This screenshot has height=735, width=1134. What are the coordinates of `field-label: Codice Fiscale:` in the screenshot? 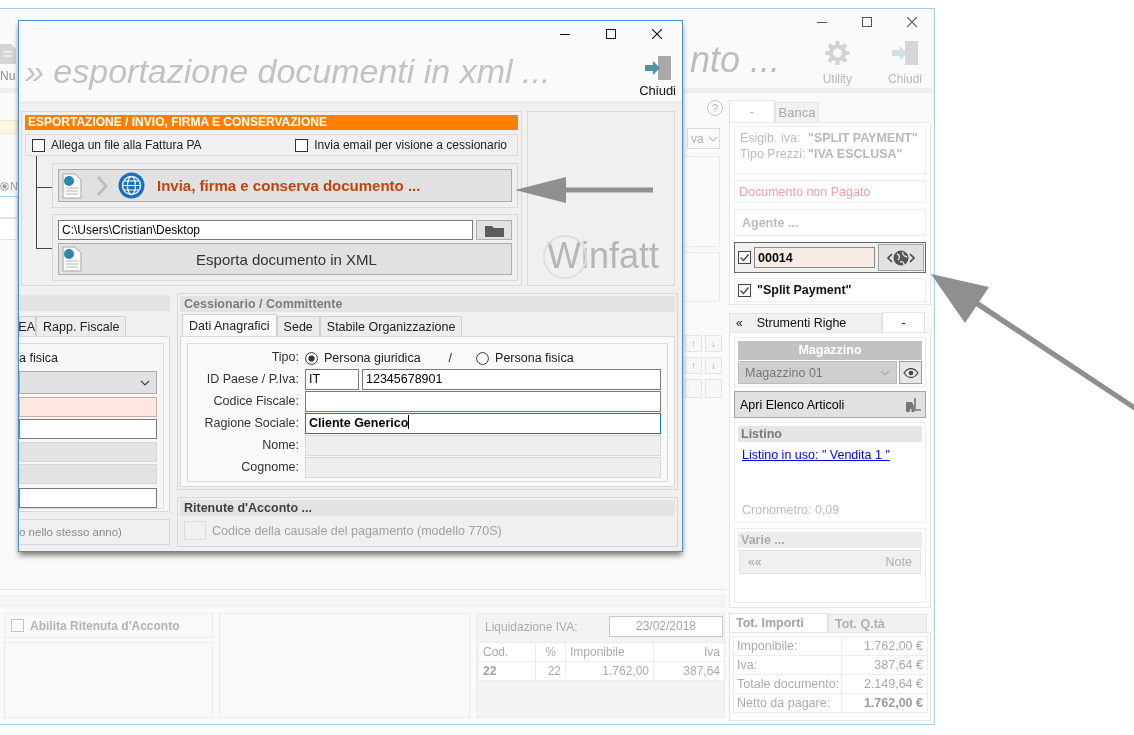 It's located at (255, 401).